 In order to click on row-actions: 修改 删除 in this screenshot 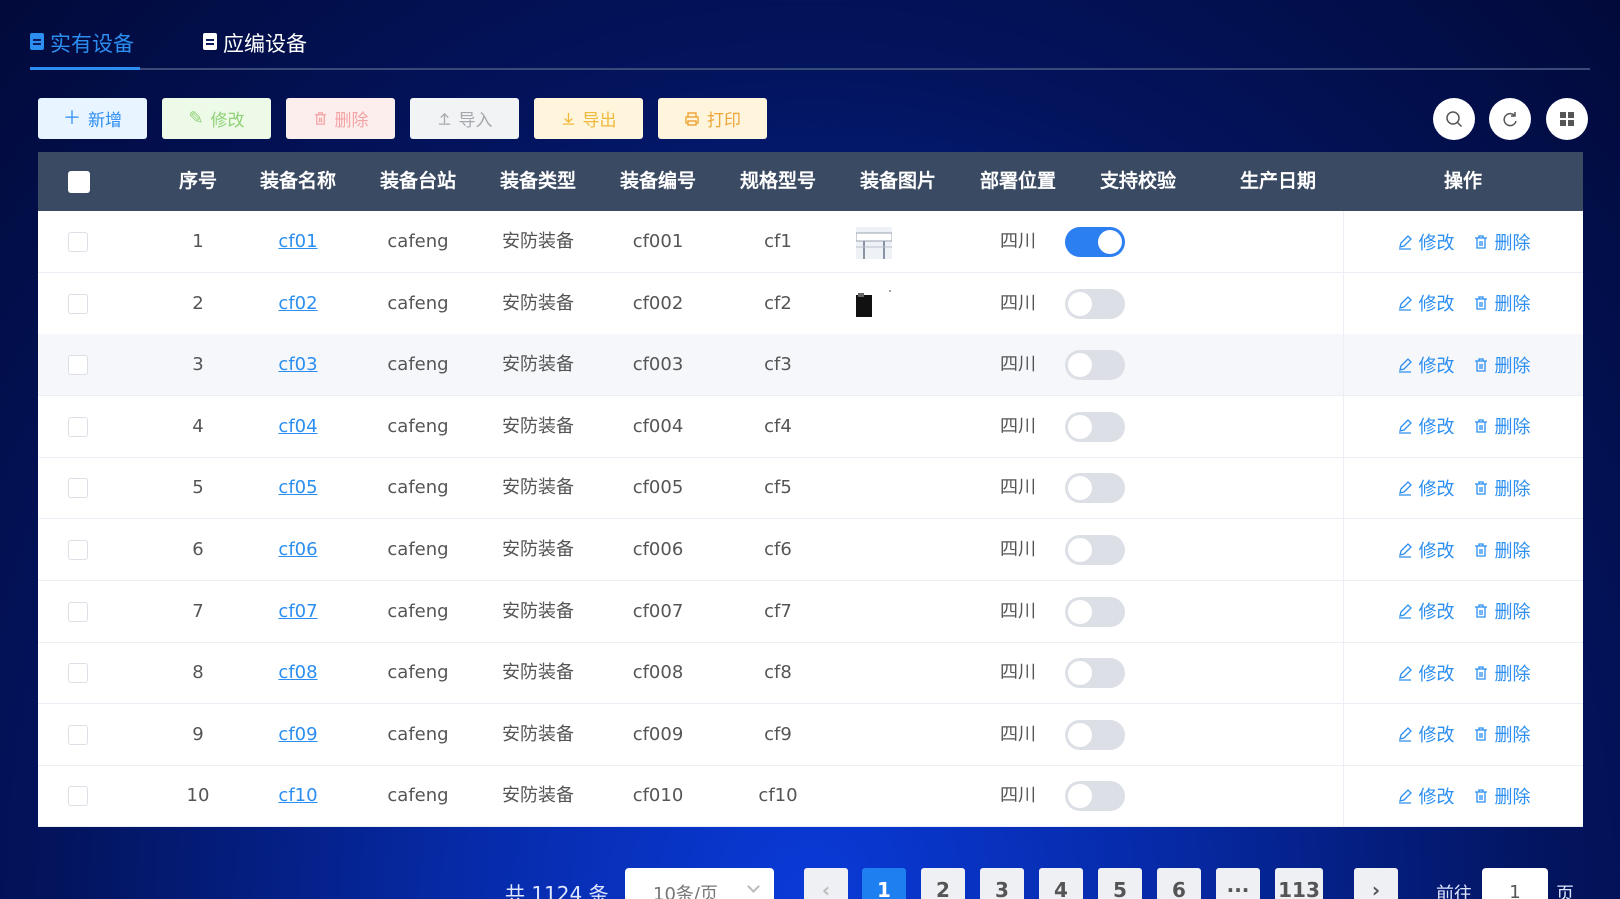, I will do `click(1463, 241)`.